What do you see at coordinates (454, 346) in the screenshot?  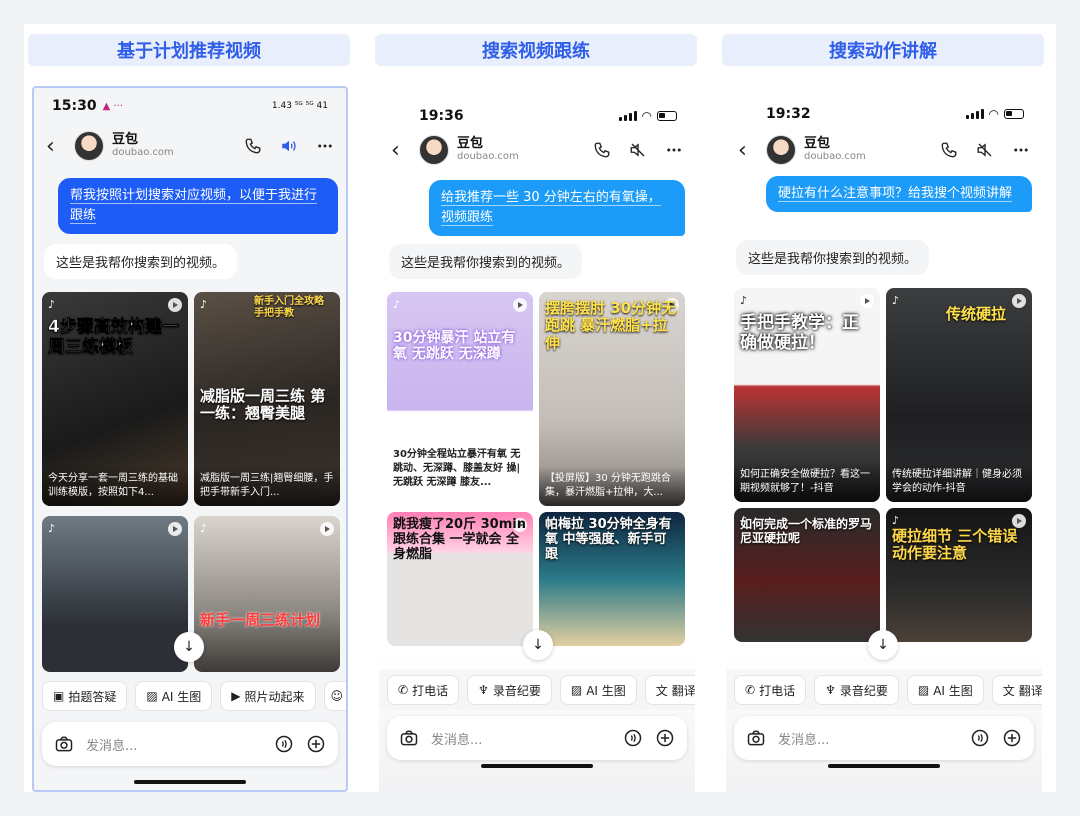 I see `video-banner: 30分钟暴汗 站立有氧 无跳跃 无深蹲` at bounding box center [454, 346].